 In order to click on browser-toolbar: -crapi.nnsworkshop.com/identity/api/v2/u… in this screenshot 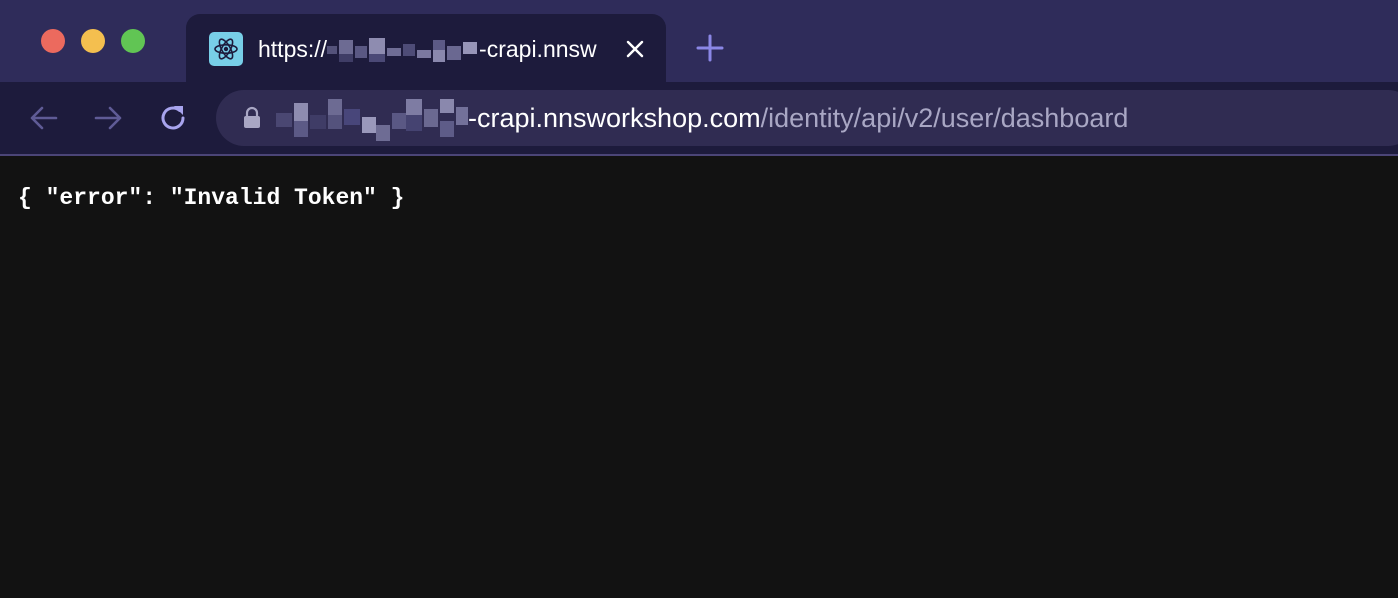, I will do `click(699, 118)`.